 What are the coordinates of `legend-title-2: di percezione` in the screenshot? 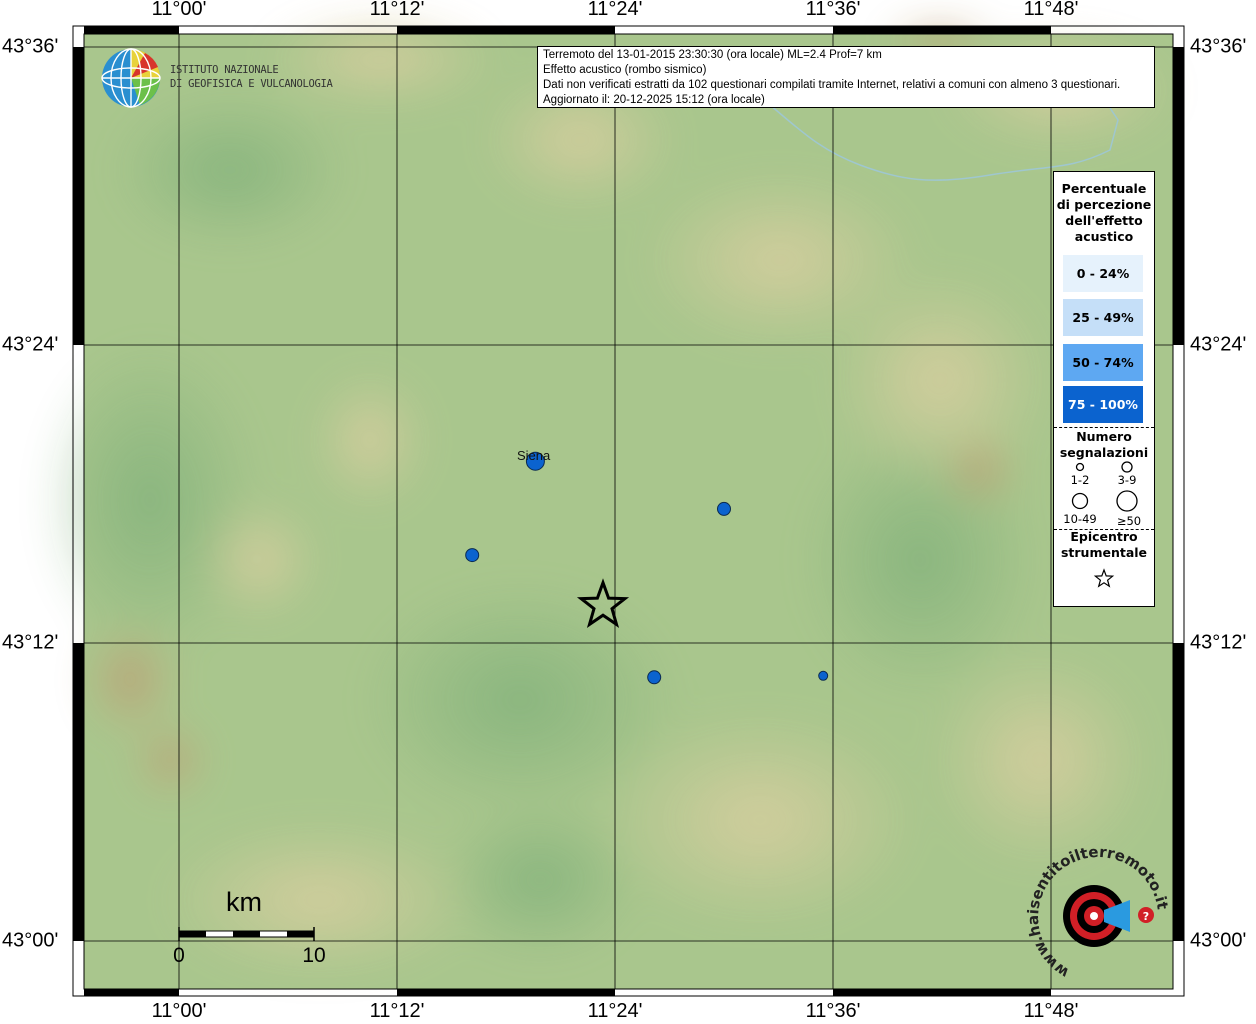 It's located at (1104, 204).